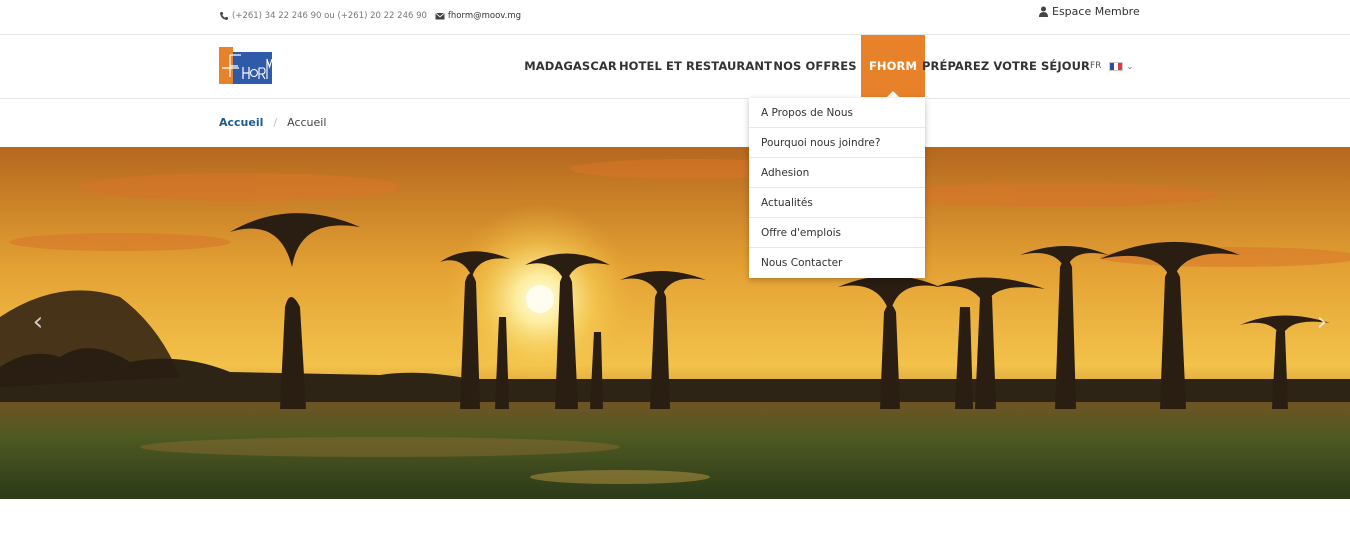  What do you see at coordinates (837, 143) in the screenshot?
I see `menu-item-pourquoi-nous-joindre: Pourquoi nous joindre?` at bounding box center [837, 143].